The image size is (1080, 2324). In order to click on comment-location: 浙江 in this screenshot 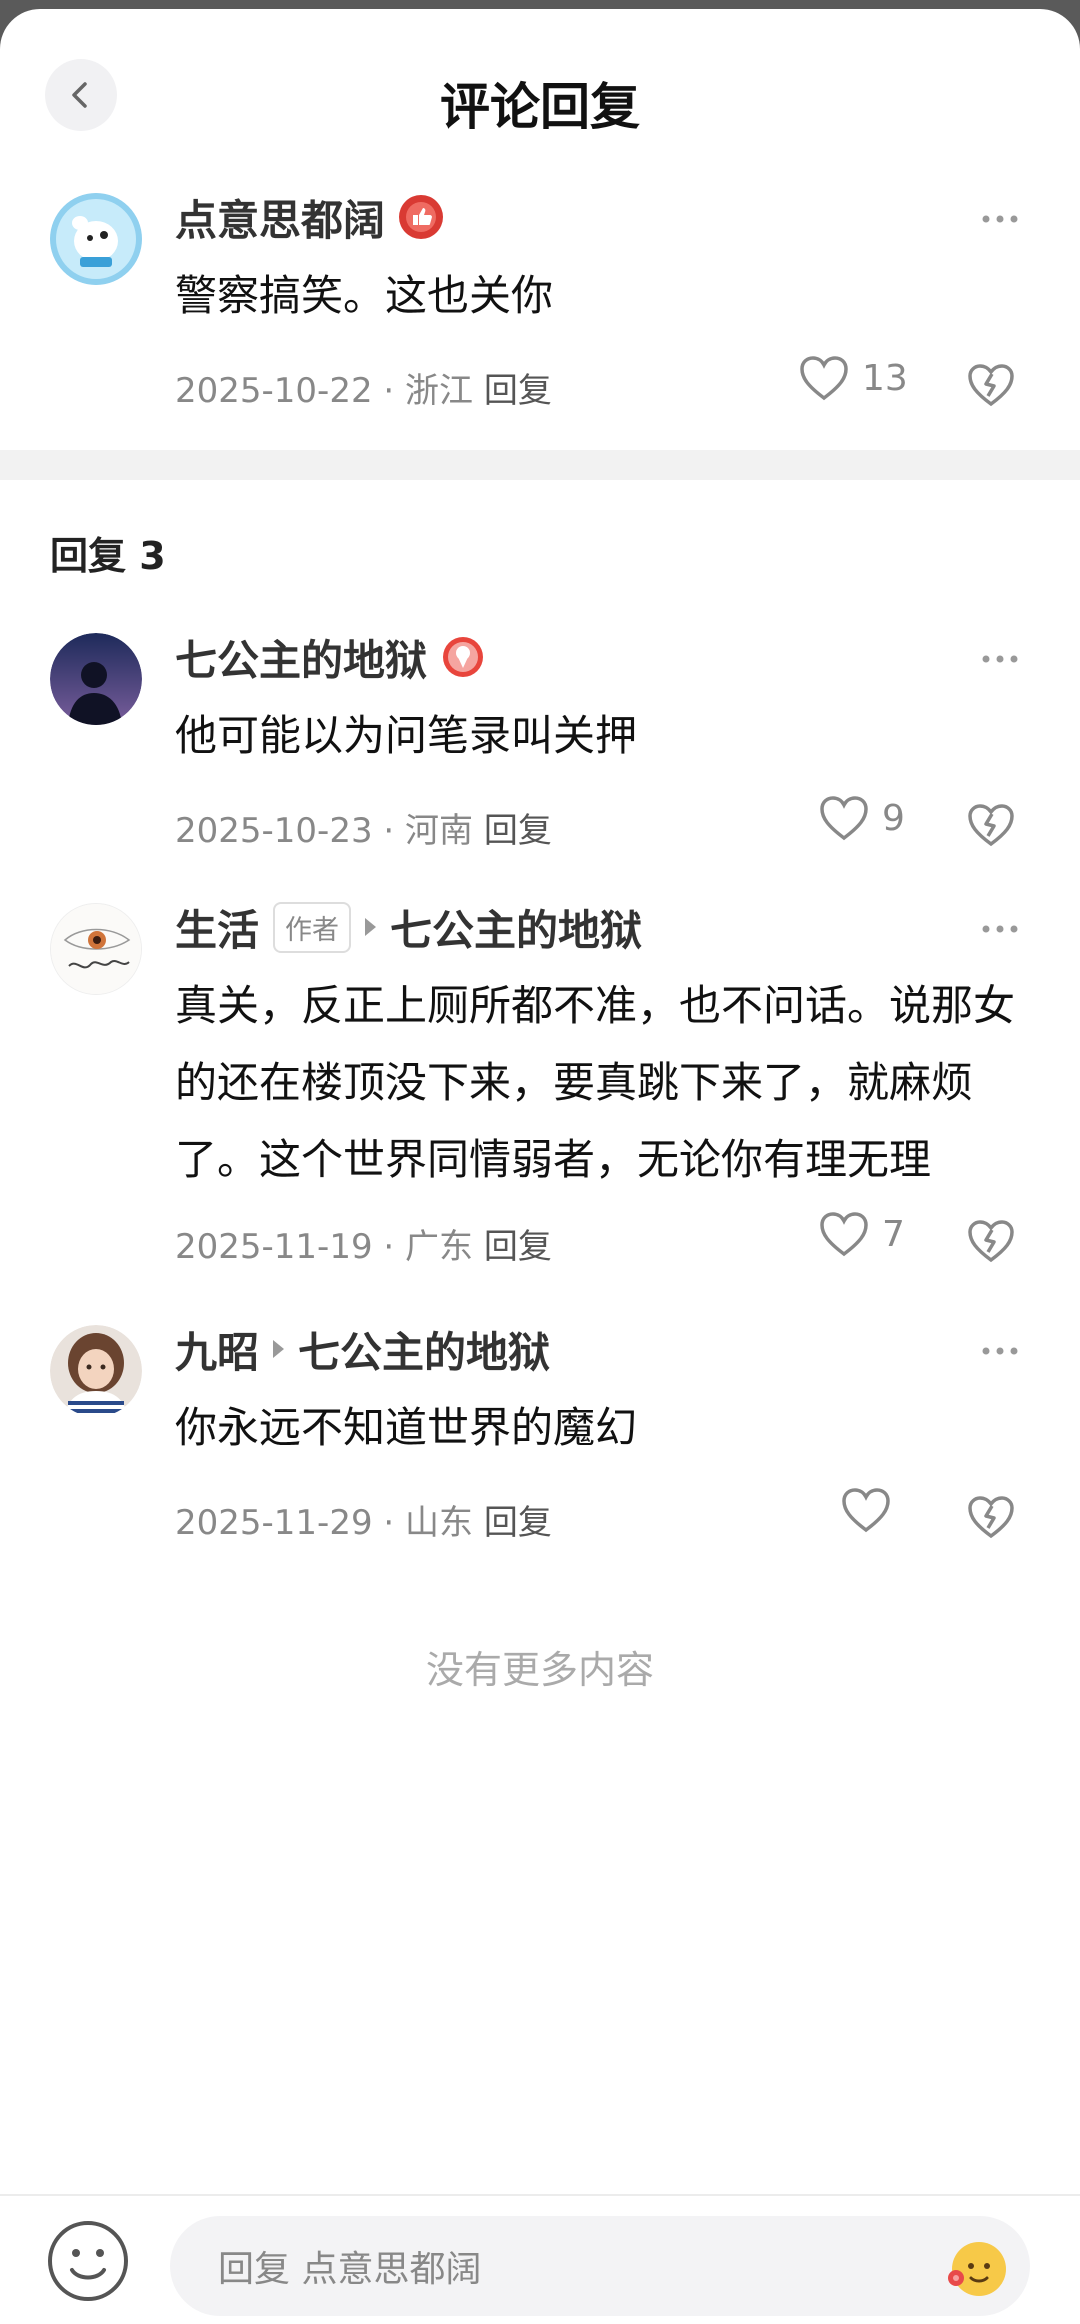, I will do `click(439, 391)`.